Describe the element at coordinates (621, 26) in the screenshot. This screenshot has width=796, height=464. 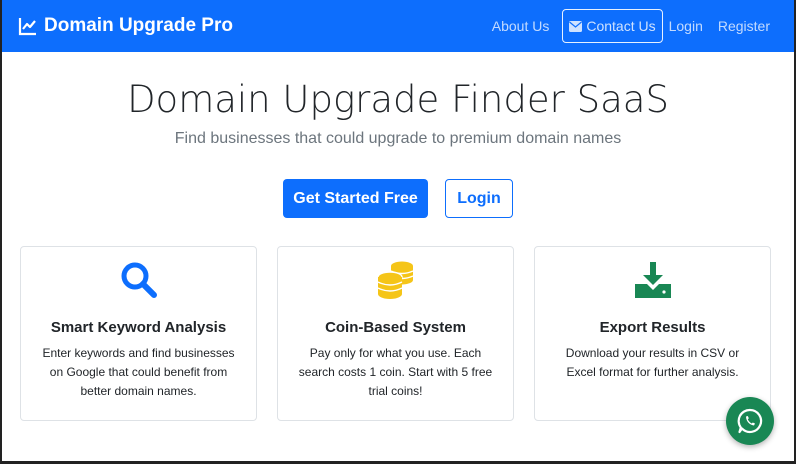
I see `contact-label: Contact Us` at that location.